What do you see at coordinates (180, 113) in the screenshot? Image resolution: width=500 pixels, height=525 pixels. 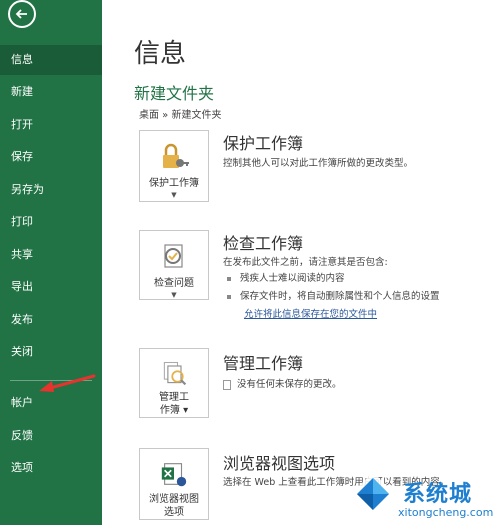 I see `breadcrumb: 桌面 » 新建文件夹` at bounding box center [180, 113].